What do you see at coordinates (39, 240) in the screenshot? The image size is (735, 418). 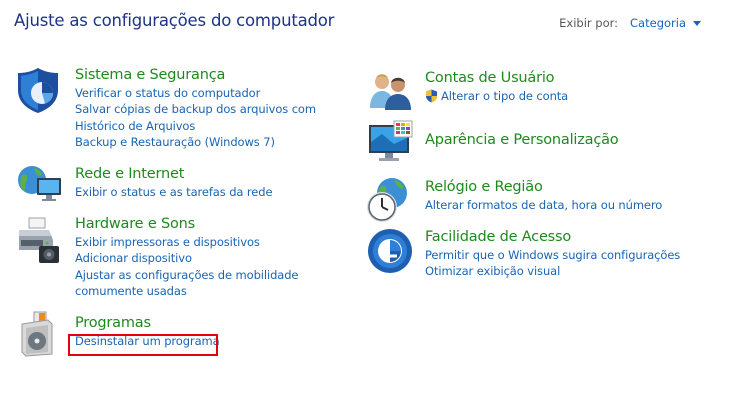 I see `printer-icon` at bounding box center [39, 240].